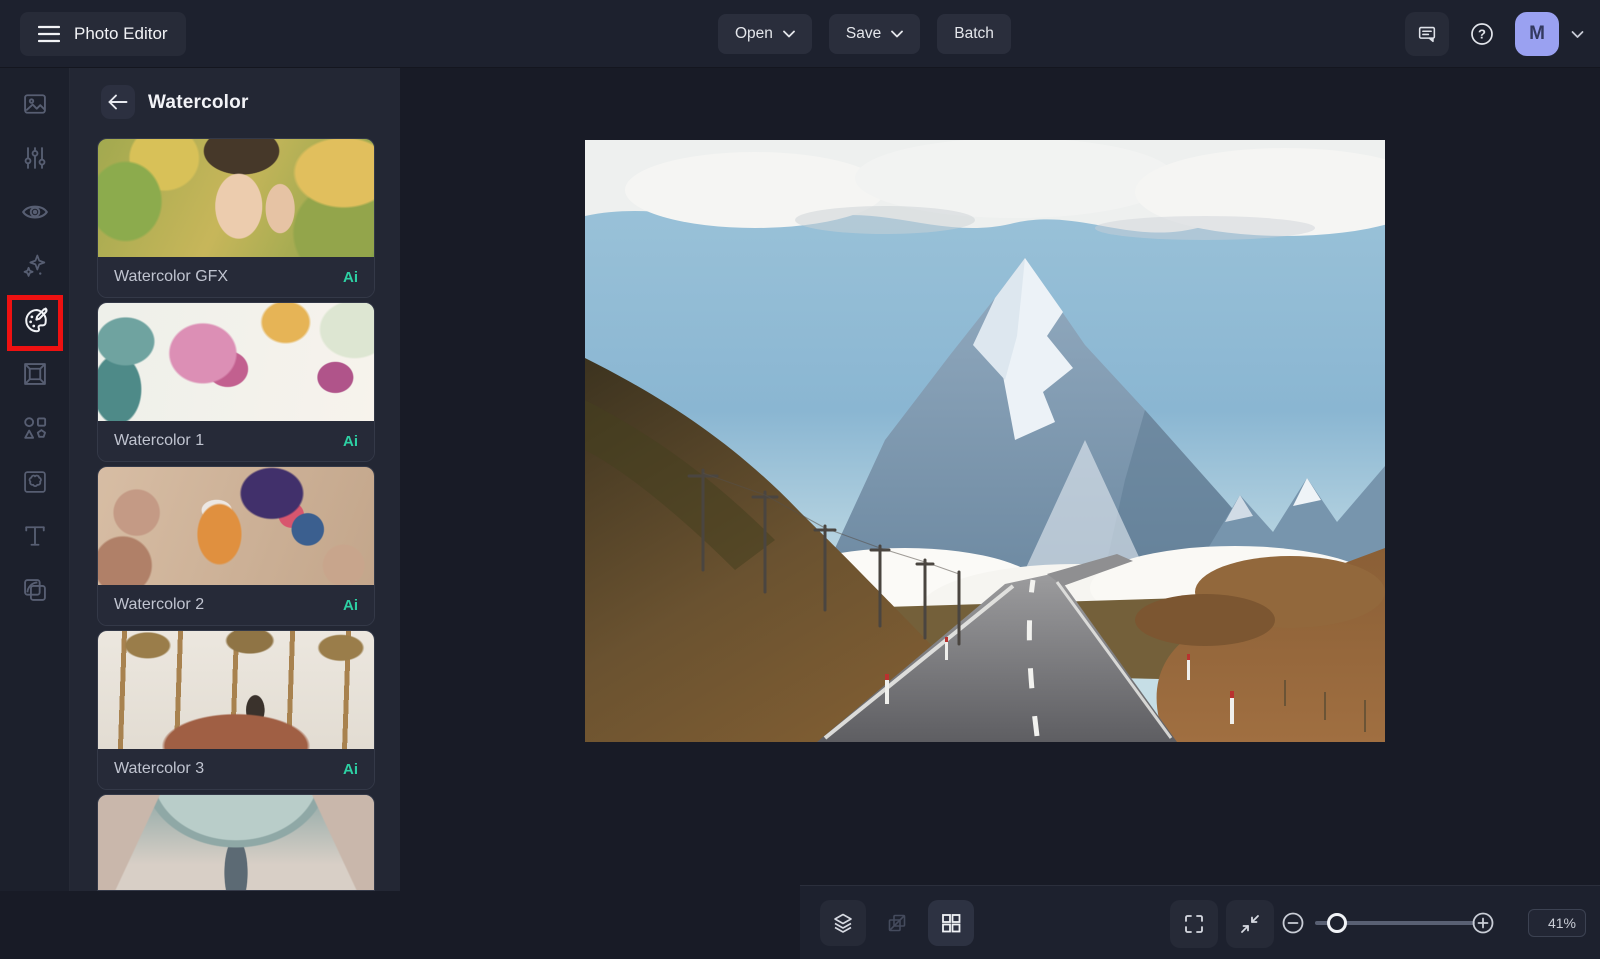 This screenshot has height=959, width=1600. Describe the element at coordinates (1337, 923) in the screenshot. I see `zoom-slider-knob` at that location.